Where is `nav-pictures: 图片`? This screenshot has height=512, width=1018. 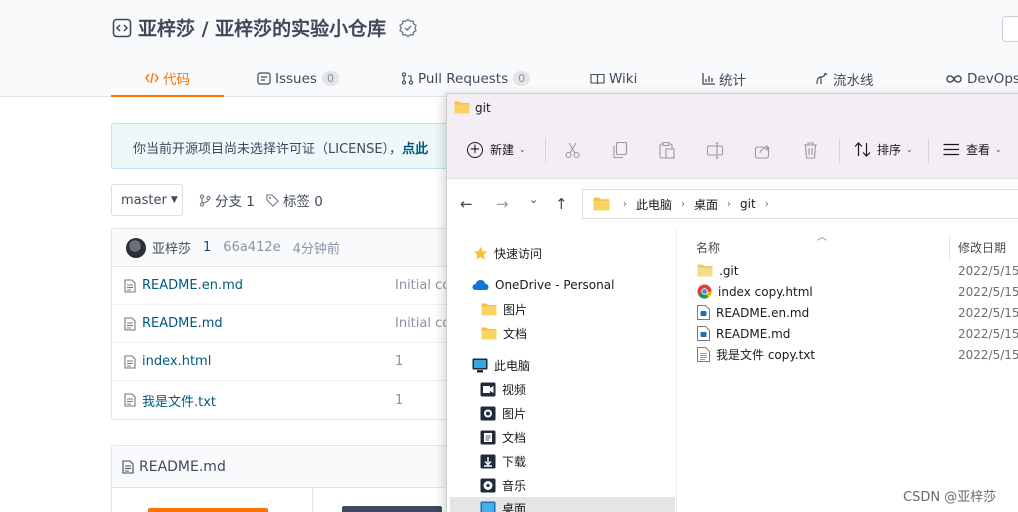
nav-pictures: 图片 is located at coordinates (503, 413).